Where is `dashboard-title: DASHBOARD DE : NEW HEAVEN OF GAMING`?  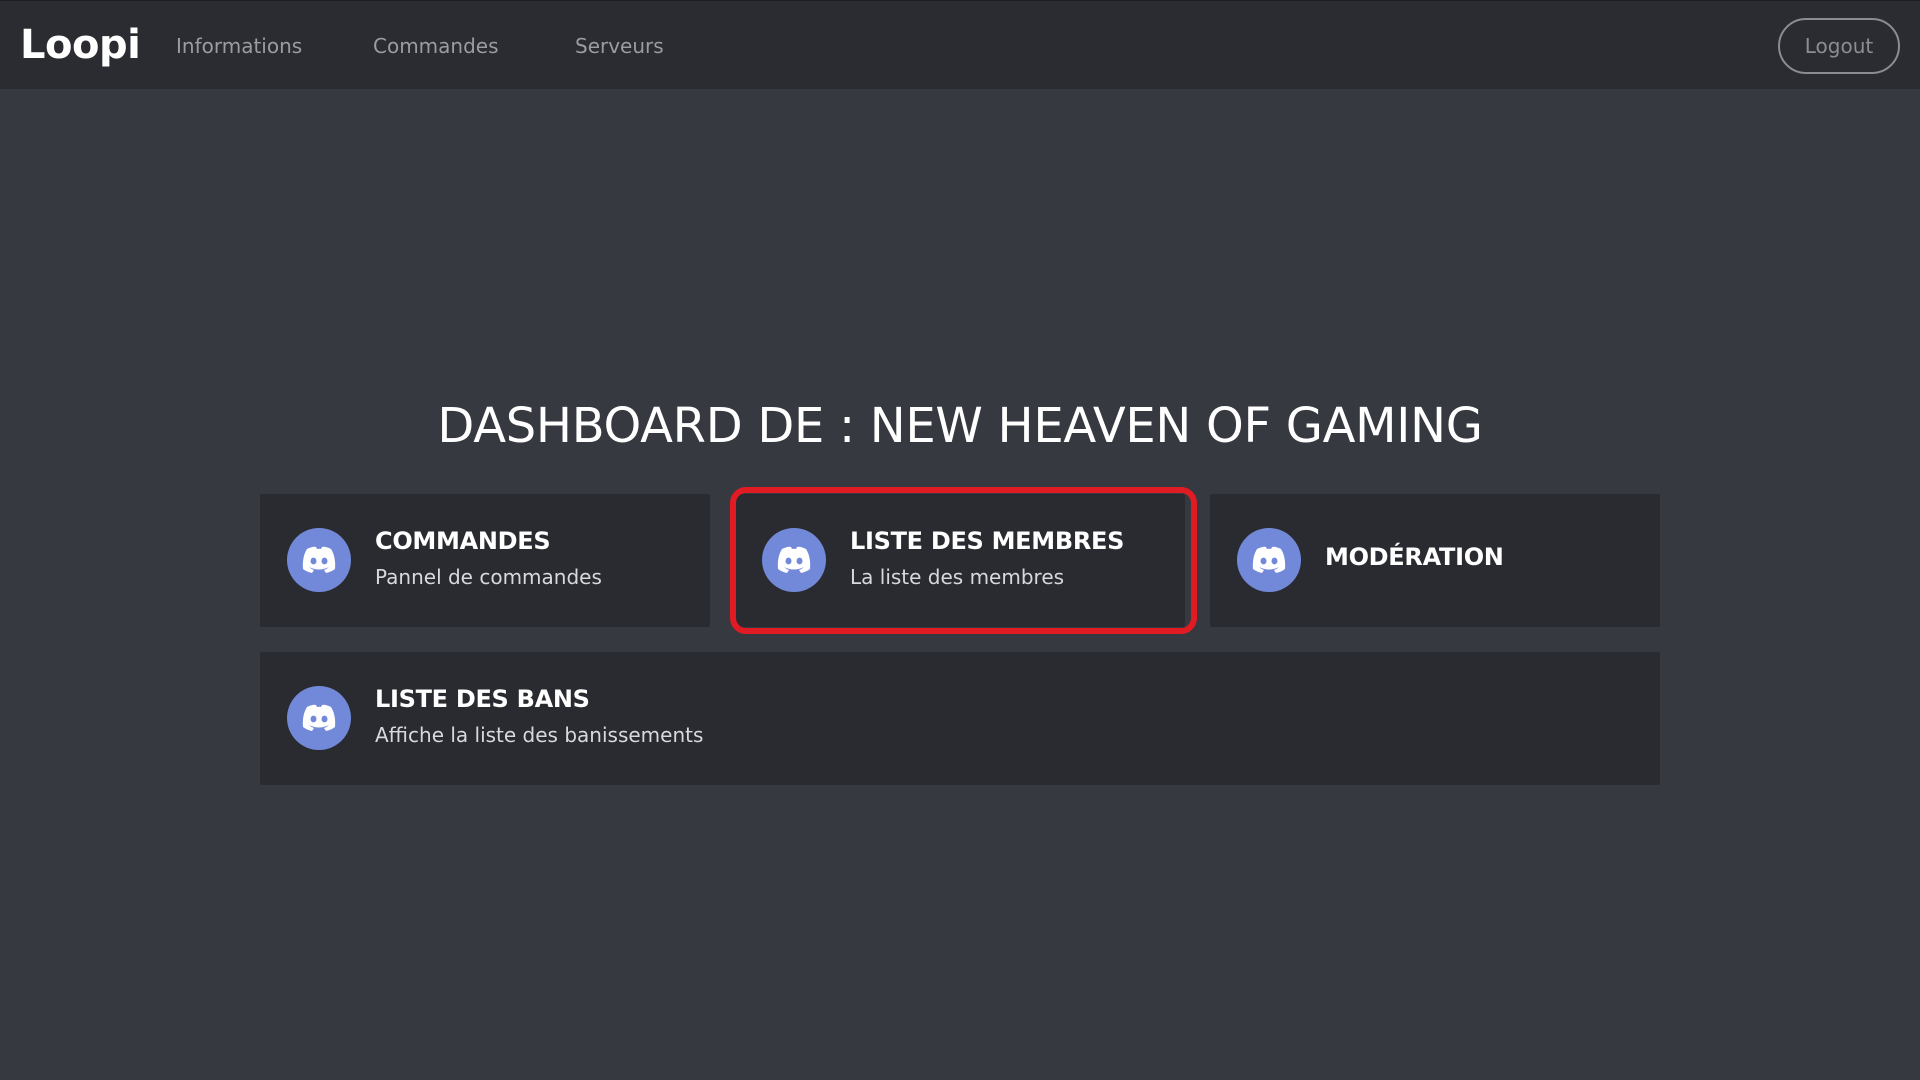
dashboard-title: DASHBOARD DE : NEW HEAVEN OF GAMING is located at coordinates (960, 426).